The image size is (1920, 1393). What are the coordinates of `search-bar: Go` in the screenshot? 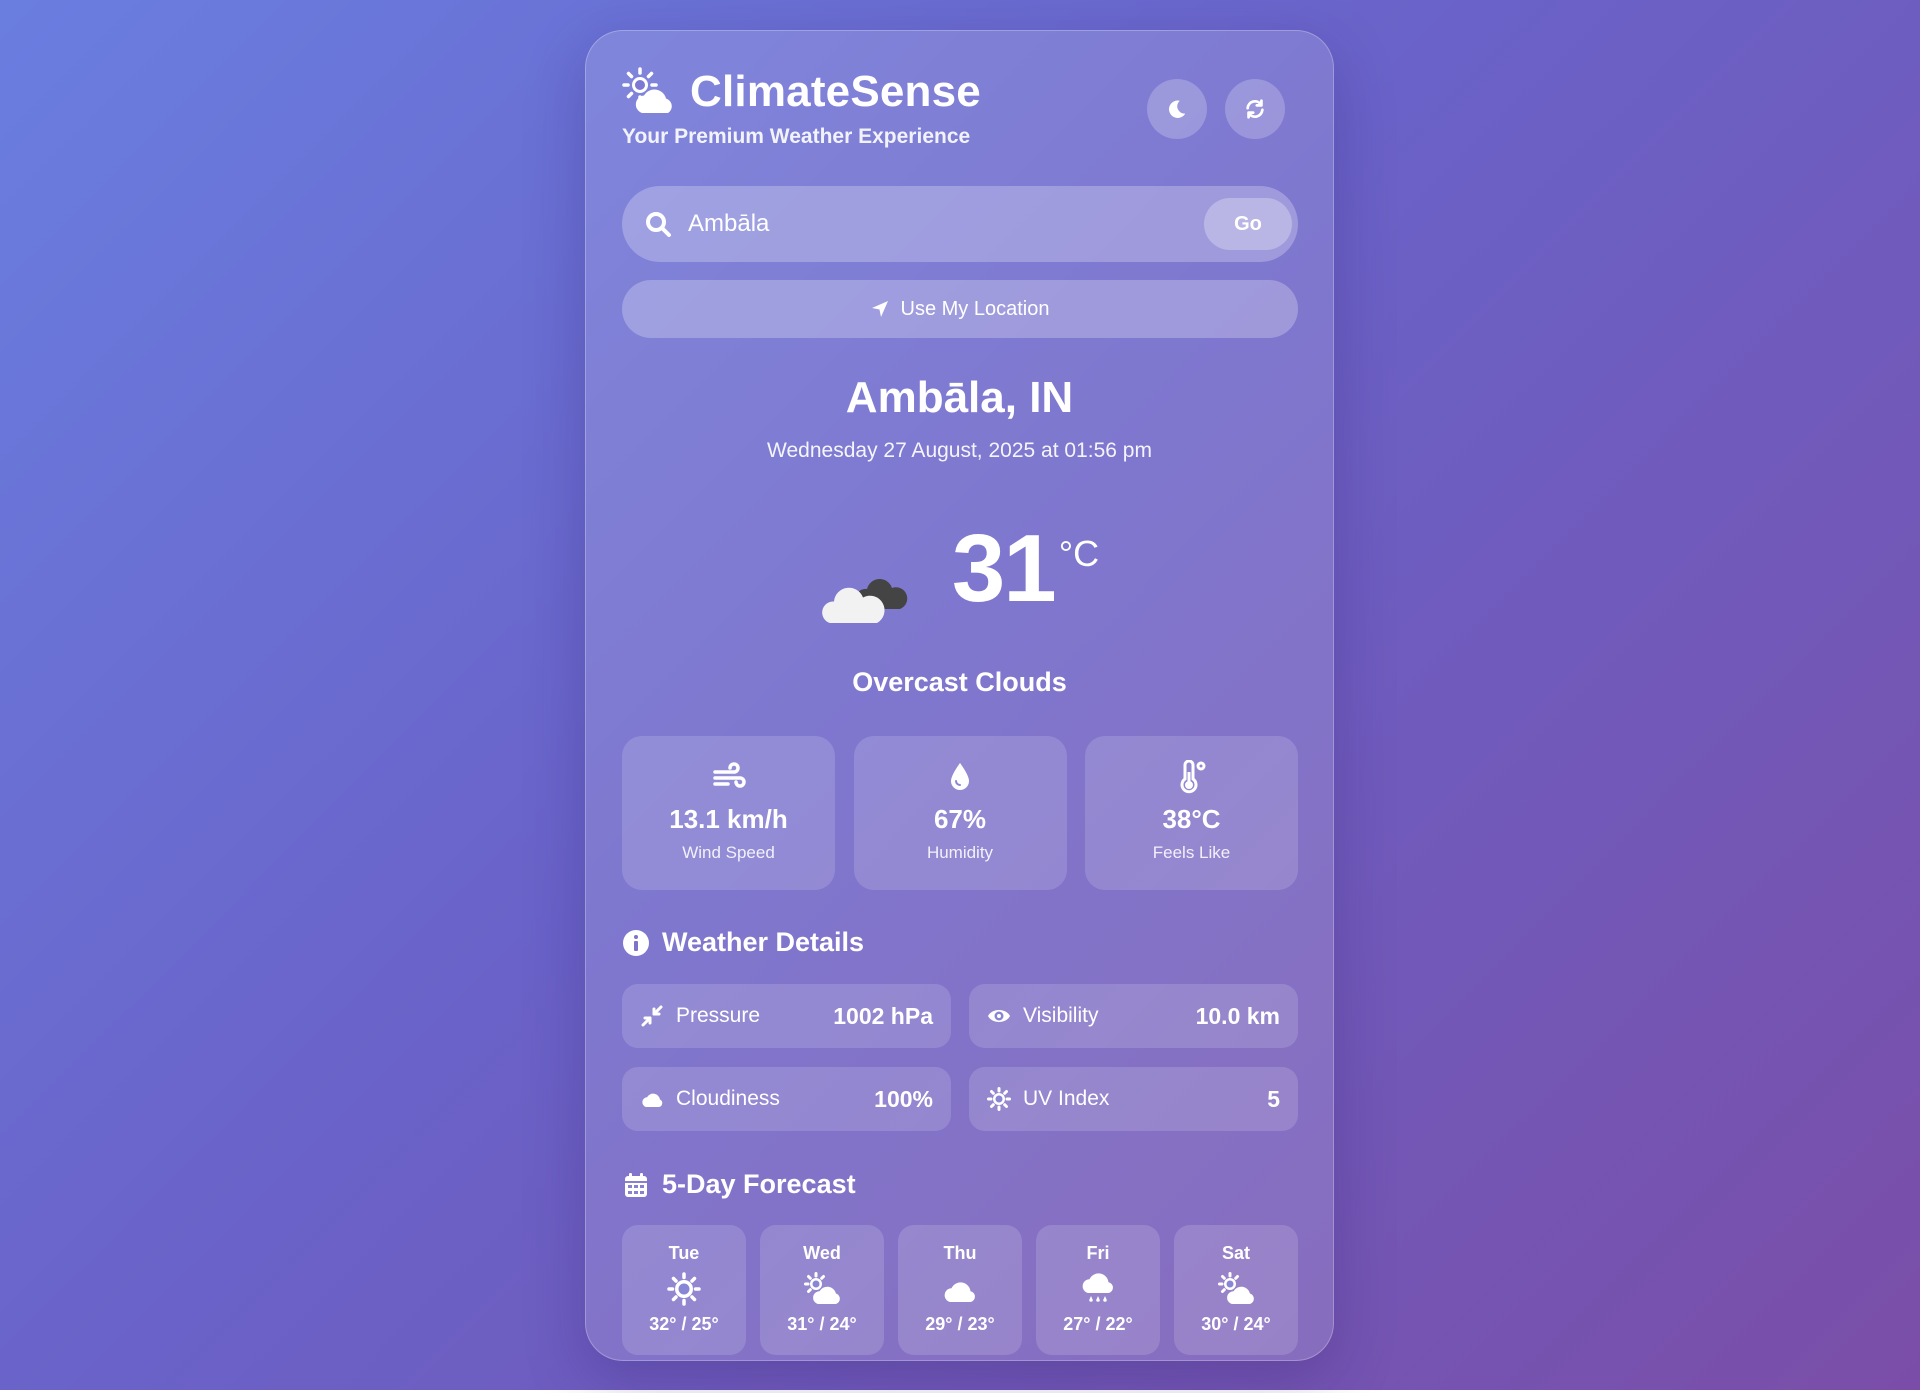 It's located at (960, 224).